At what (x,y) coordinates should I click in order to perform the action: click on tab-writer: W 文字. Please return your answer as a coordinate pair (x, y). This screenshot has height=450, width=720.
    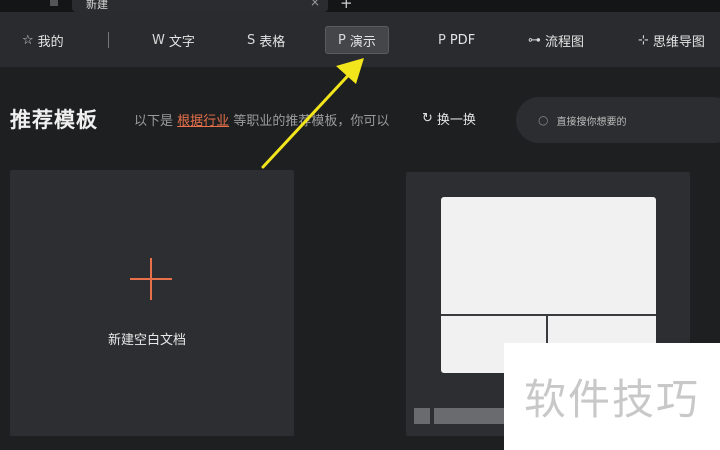
    Looking at the image, I should click on (173, 40).